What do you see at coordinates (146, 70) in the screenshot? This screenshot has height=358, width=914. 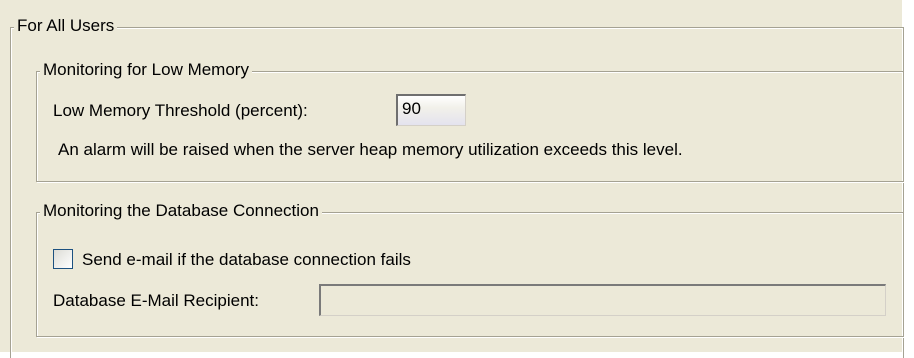 I see `low-memory-group-title: Monitoring for Low Memory` at bounding box center [146, 70].